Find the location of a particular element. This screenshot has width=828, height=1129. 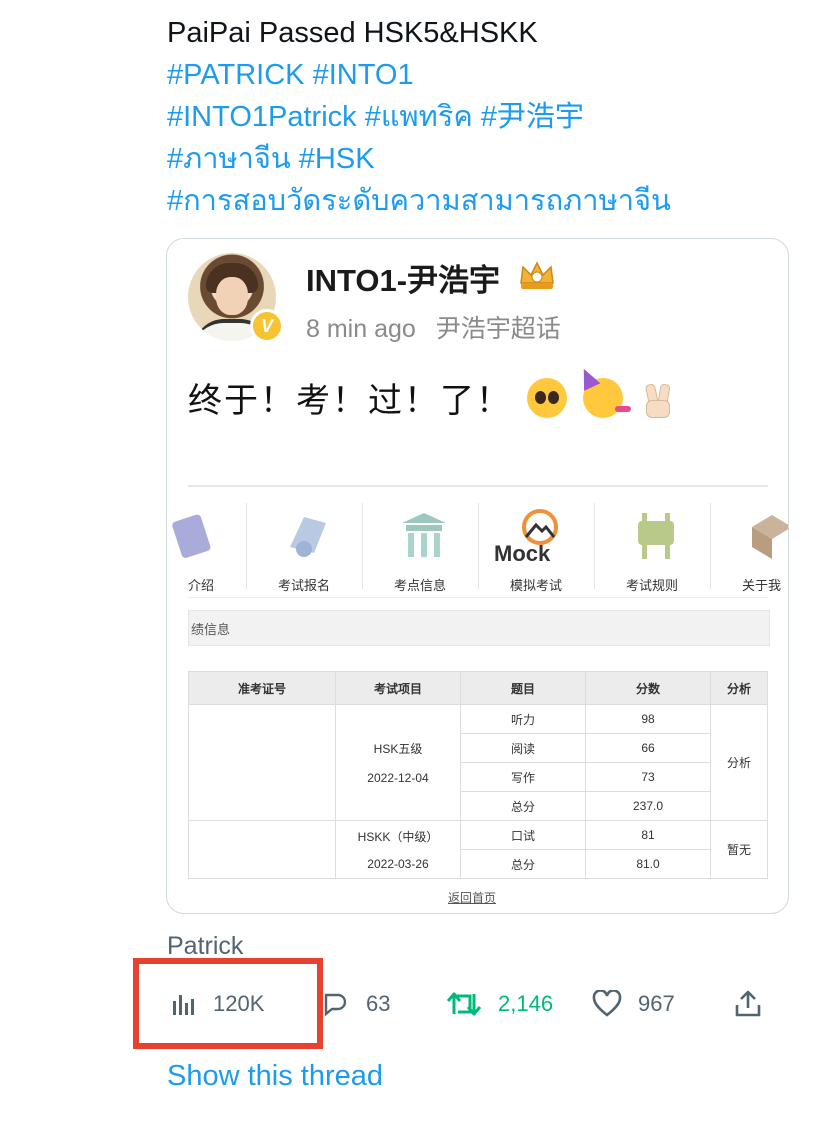

nav-item-intro: 介绍 is located at coordinates (205, 543).